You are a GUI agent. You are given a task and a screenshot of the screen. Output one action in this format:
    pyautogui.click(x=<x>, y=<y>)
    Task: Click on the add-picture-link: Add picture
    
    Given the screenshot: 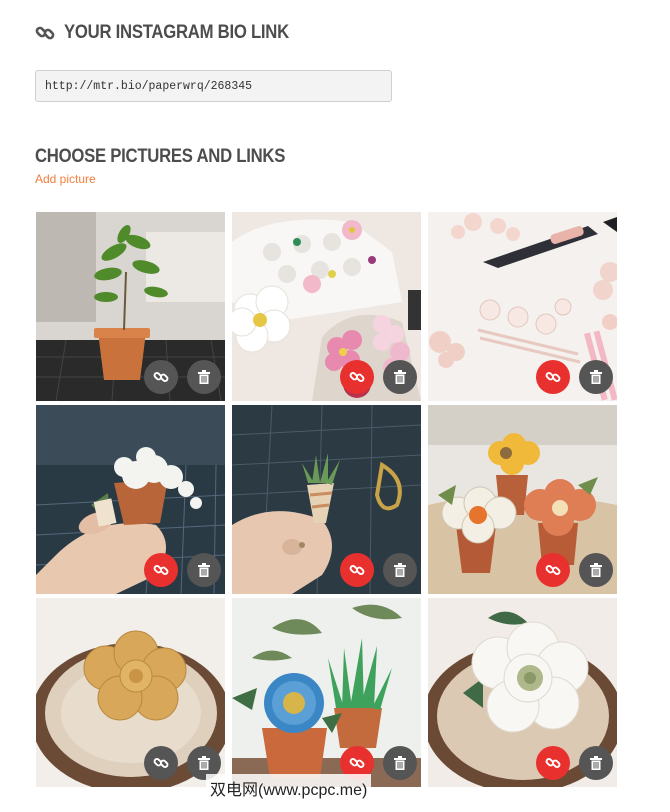 What is the action you would take?
    pyautogui.click(x=65, y=179)
    